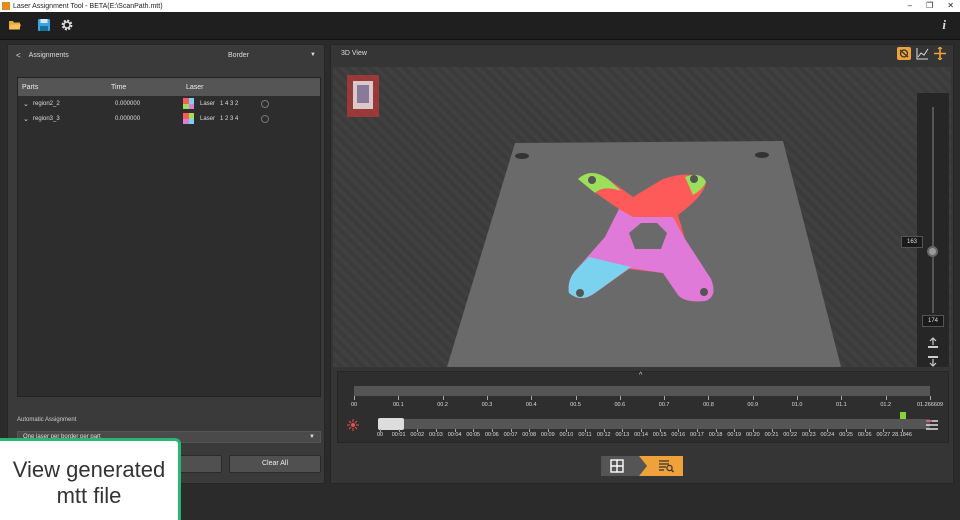 The image size is (960, 520). What do you see at coordinates (353, 425) in the screenshot?
I see `laser-source-icon` at bounding box center [353, 425].